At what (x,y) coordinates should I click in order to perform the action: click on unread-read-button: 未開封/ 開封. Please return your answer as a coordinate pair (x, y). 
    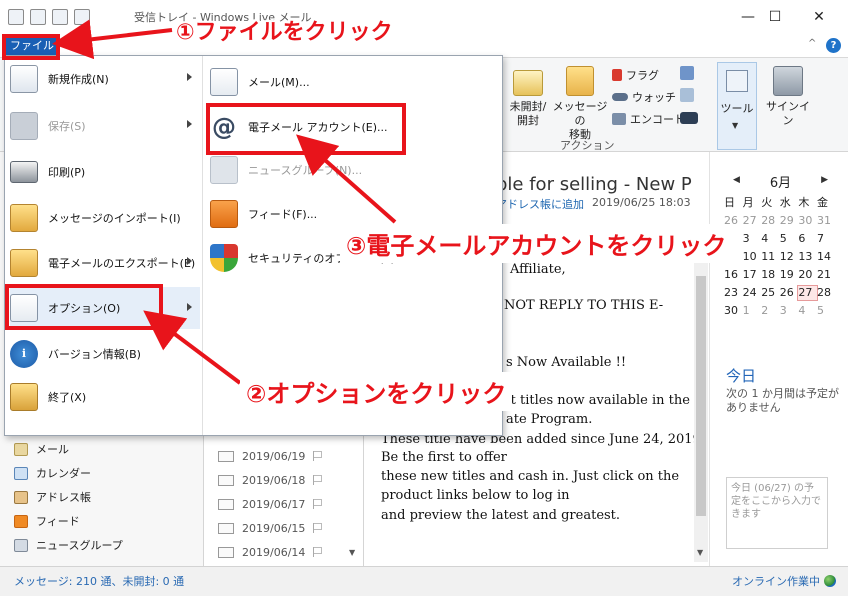
    Looking at the image, I should click on (528, 97).